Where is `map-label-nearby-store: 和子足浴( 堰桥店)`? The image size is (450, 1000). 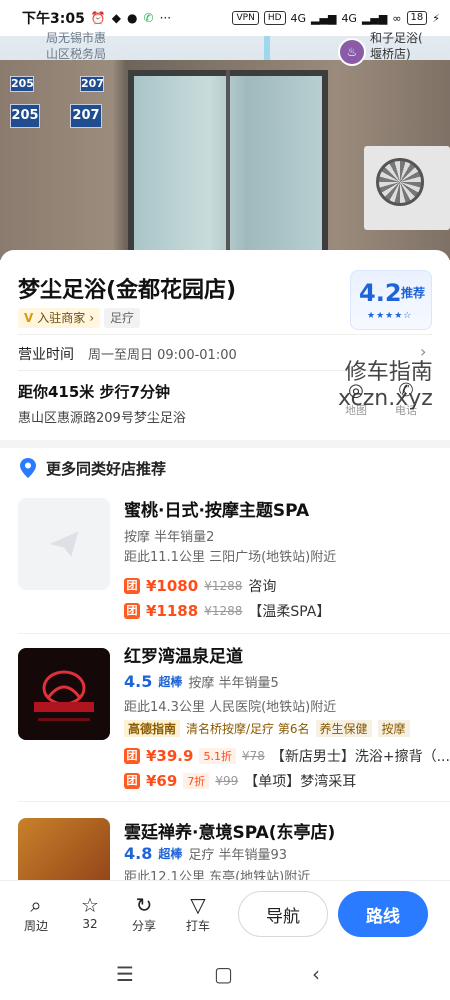 map-label-nearby-store: 和子足浴( 堰桥店) is located at coordinates (396, 46).